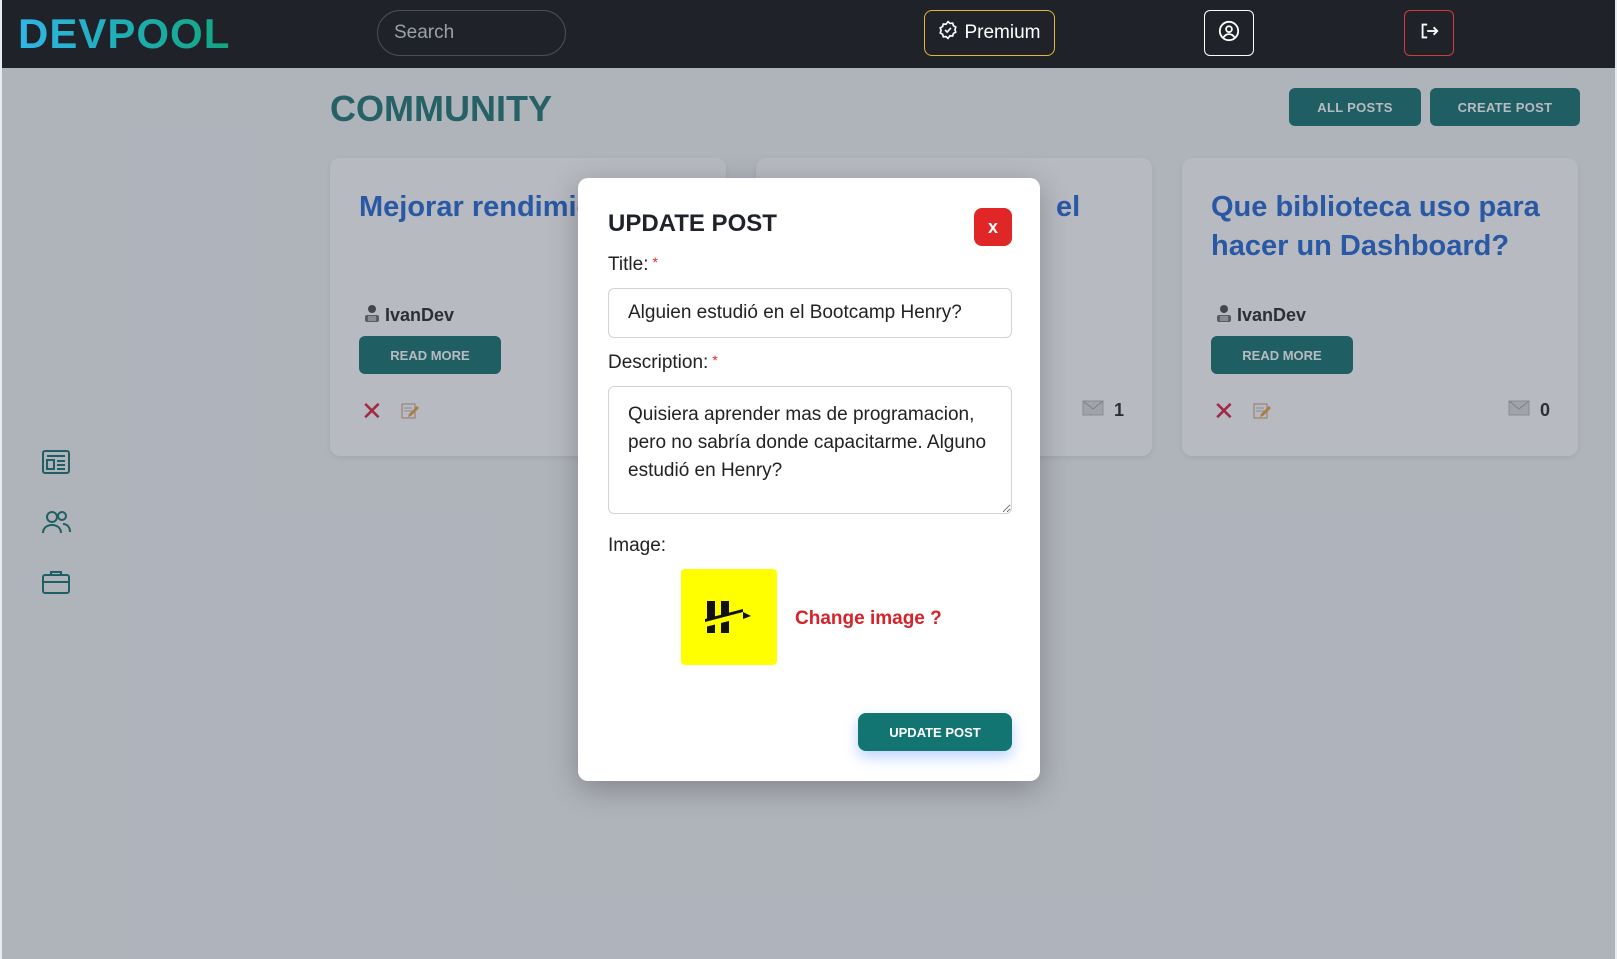 The width and height of the screenshot is (1617, 959). Describe the element at coordinates (663, 362) in the screenshot. I see `description-label: Description: *` at that location.